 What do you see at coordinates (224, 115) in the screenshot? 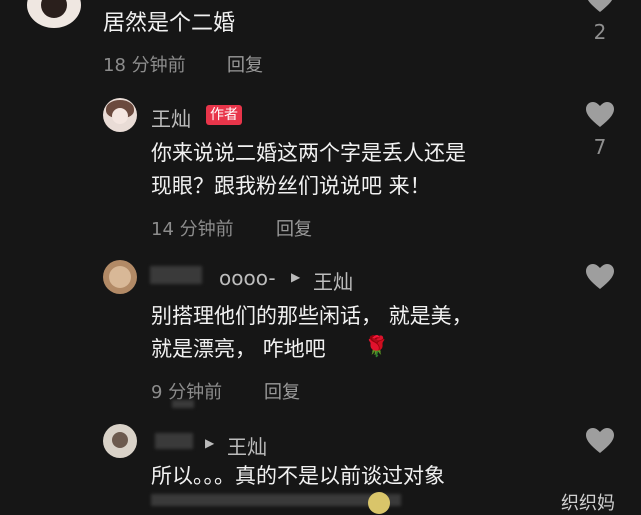
I see `author-badge: 作者` at bounding box center [224, 115].